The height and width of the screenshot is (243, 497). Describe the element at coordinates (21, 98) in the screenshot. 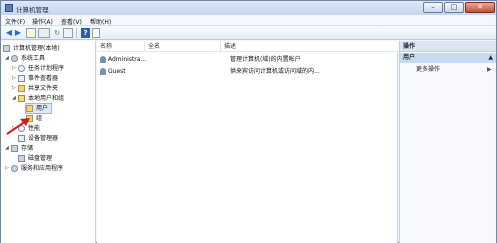

I see `users-groups-icon` at that location.